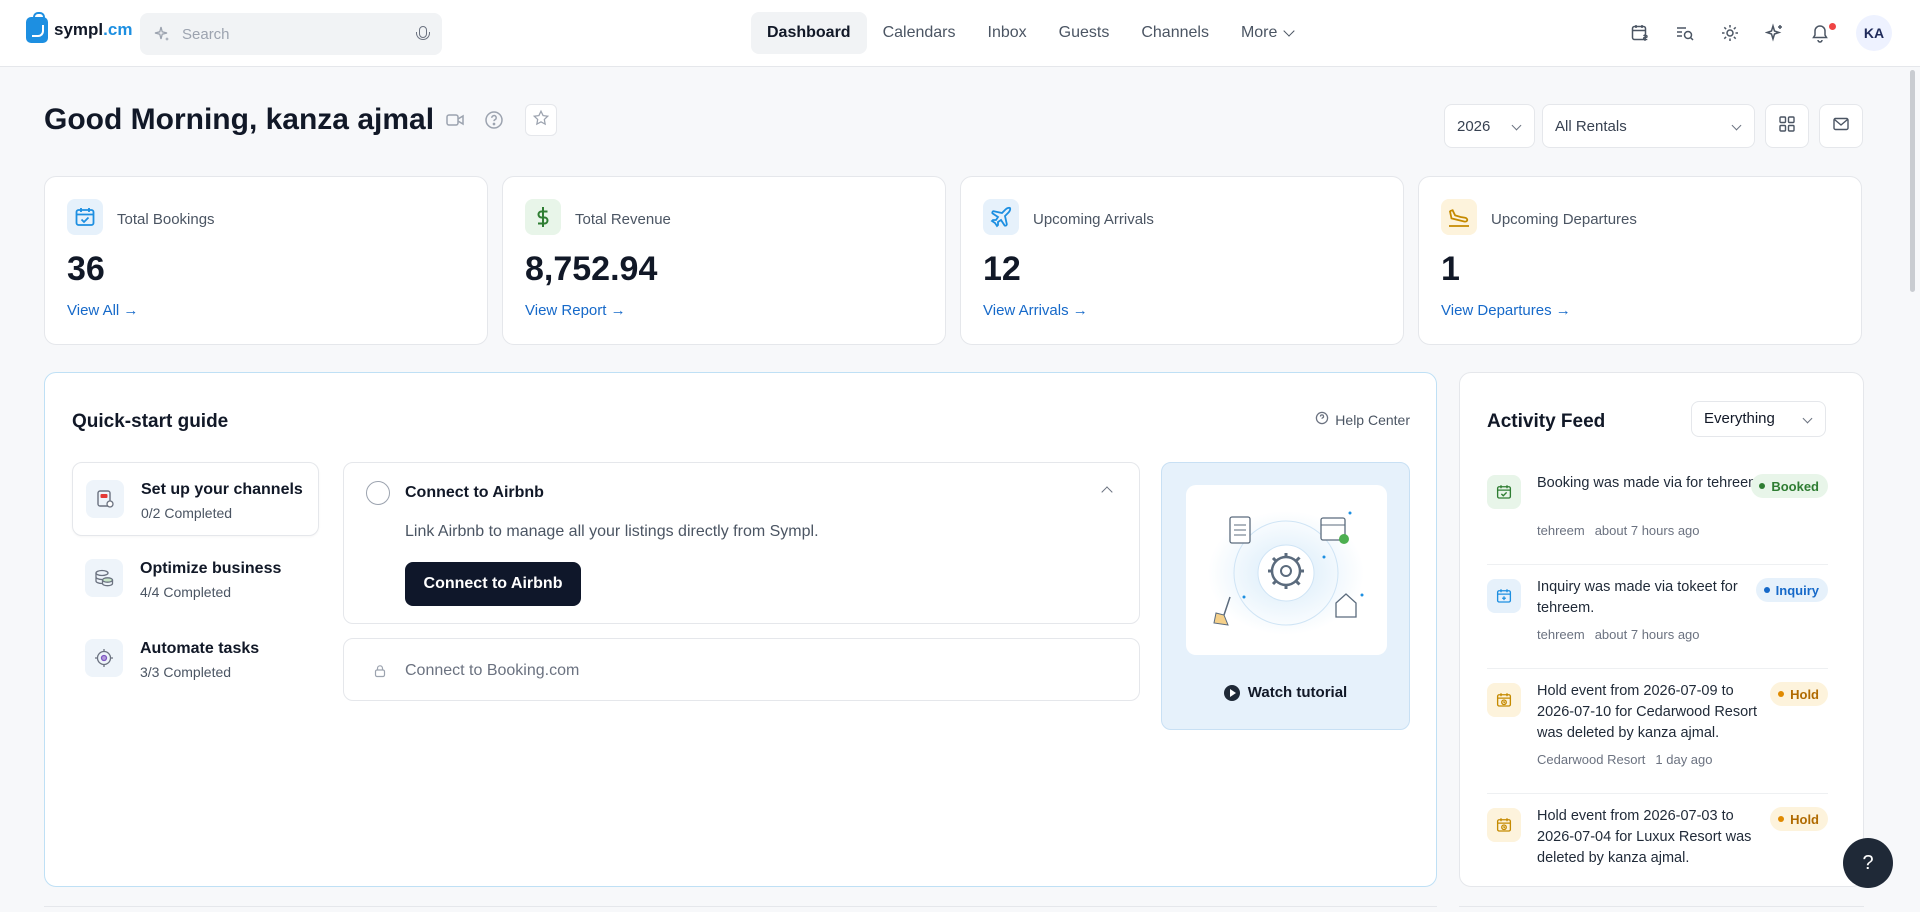 The height and width of the screenshot is (912, 1920). What do you see at coordinates (1799, 694) in the screenshot?
I see `status-badge: Hold` at bounding box center [1799, 694].